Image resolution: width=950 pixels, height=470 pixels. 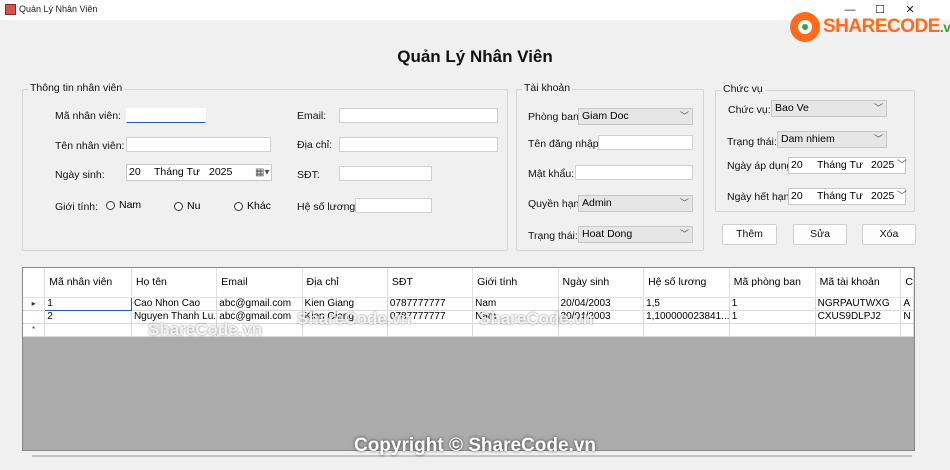 What do you see at coordinates (259, 283) in the screenshot?
I see `column-header: Email` at bounding box center [259, 283].